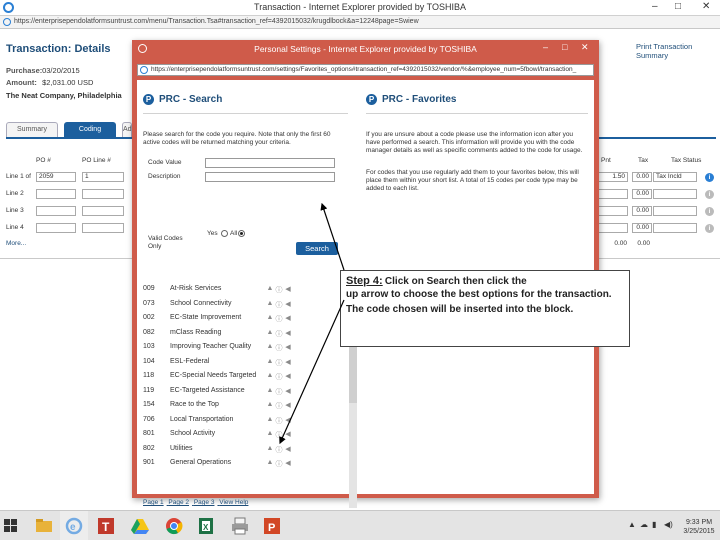 The width and height of the screenshot is (720, 540). I want to click on excel-icon: X, so click(206, 526).